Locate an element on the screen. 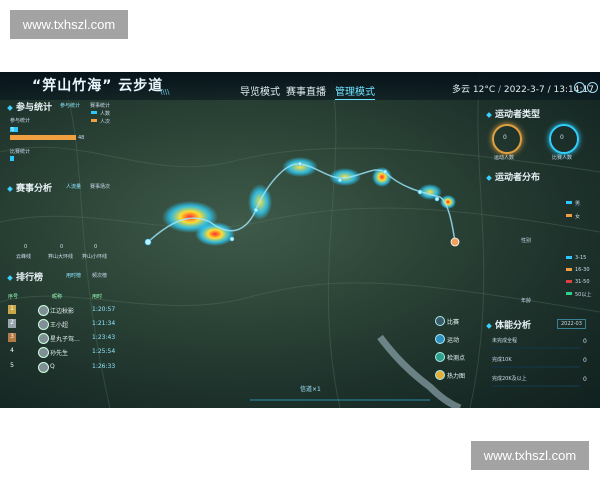 The height and width of the screenshot is (480, 600). stat-value-2: 0 is located at coordinates (62, 247).